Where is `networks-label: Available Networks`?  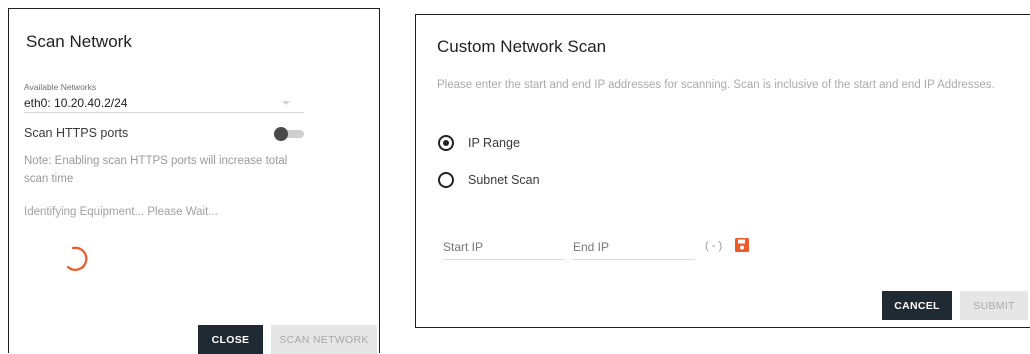 networks-label: Available Networks is located at coordinates (60, 87).